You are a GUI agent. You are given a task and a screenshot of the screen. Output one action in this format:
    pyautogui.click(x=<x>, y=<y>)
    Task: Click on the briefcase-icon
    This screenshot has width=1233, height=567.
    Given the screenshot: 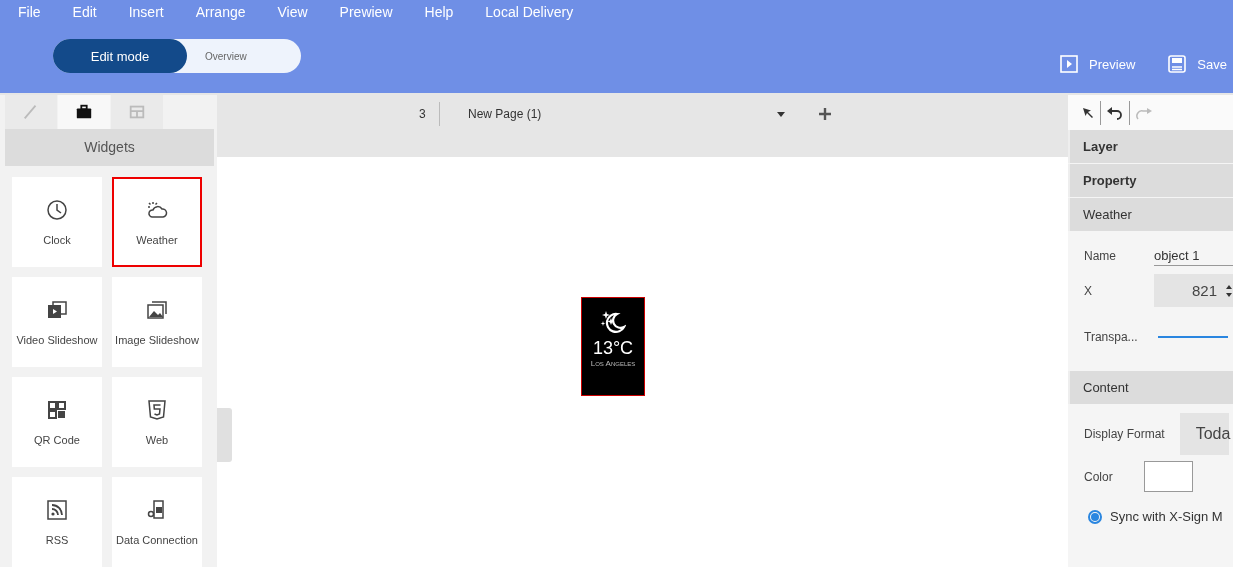 What is the action you would take?
    pyautogui.click(x=84, y=112)
    